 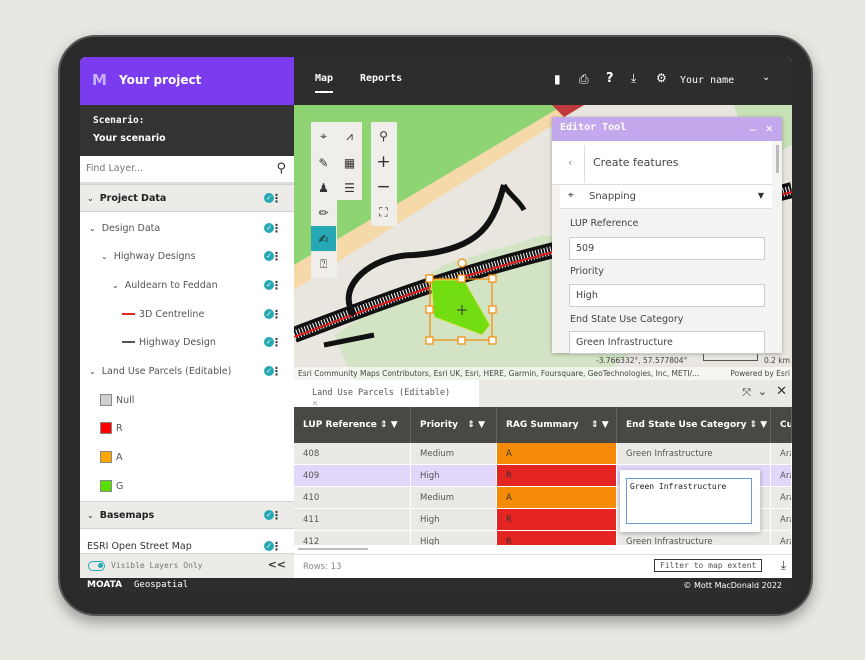 I want to click on minimize-icon: _, so click(x=753, y=125).